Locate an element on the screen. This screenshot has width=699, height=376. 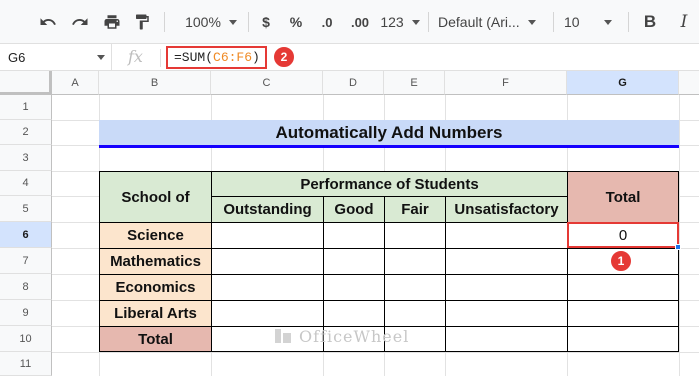
function-icon: fx is located at coordinates (135, 56).